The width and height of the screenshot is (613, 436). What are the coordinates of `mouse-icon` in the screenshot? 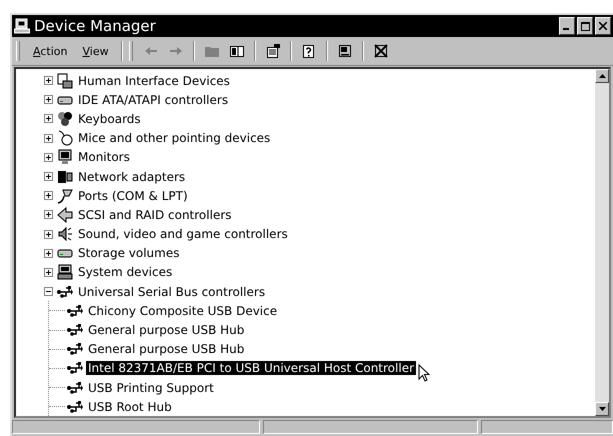 It's located at (65, 138).